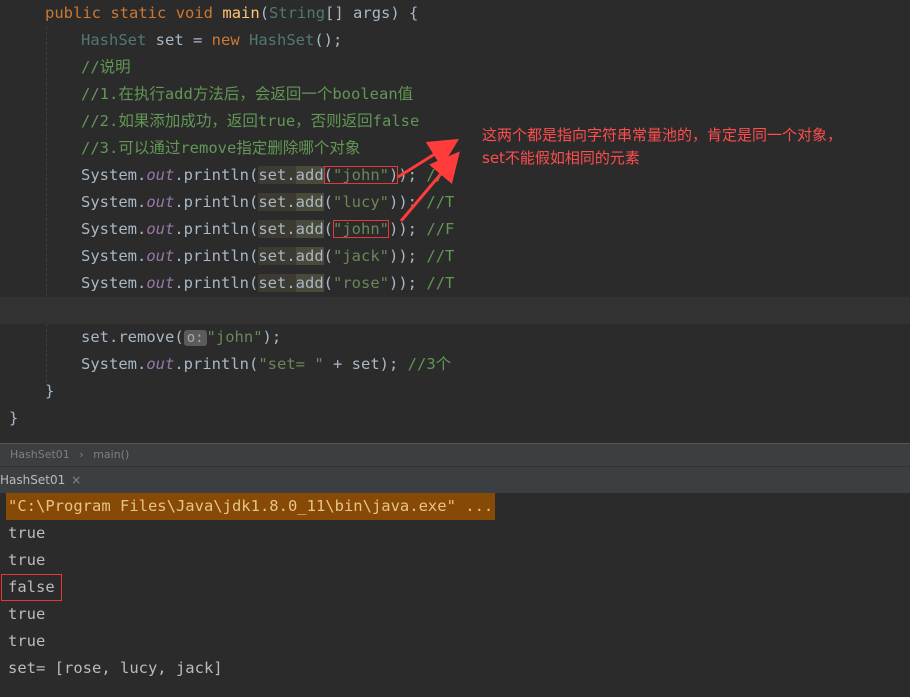  I want to click on arrow-to-second-john, so click(429, 186).